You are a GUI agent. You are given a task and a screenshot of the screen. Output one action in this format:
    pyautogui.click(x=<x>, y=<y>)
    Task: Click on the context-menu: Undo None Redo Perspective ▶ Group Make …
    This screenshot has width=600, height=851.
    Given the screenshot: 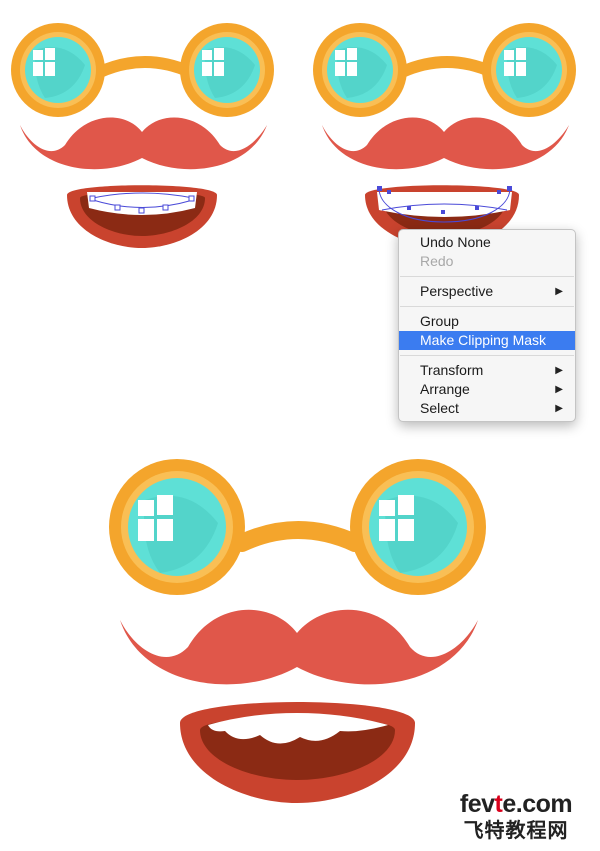 What is the action you would take?
    pyautogui.click(x=487, y=325)
    